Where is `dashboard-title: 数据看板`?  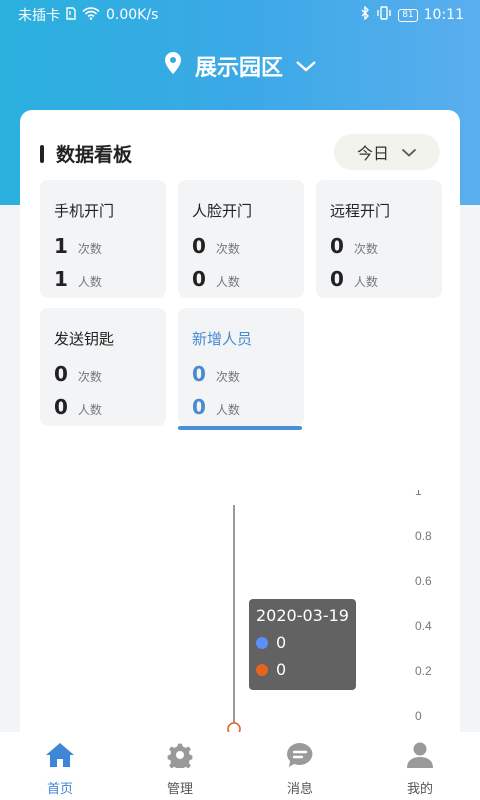 dashboard-title: 数据看板 is located at coordinates (86, 153).